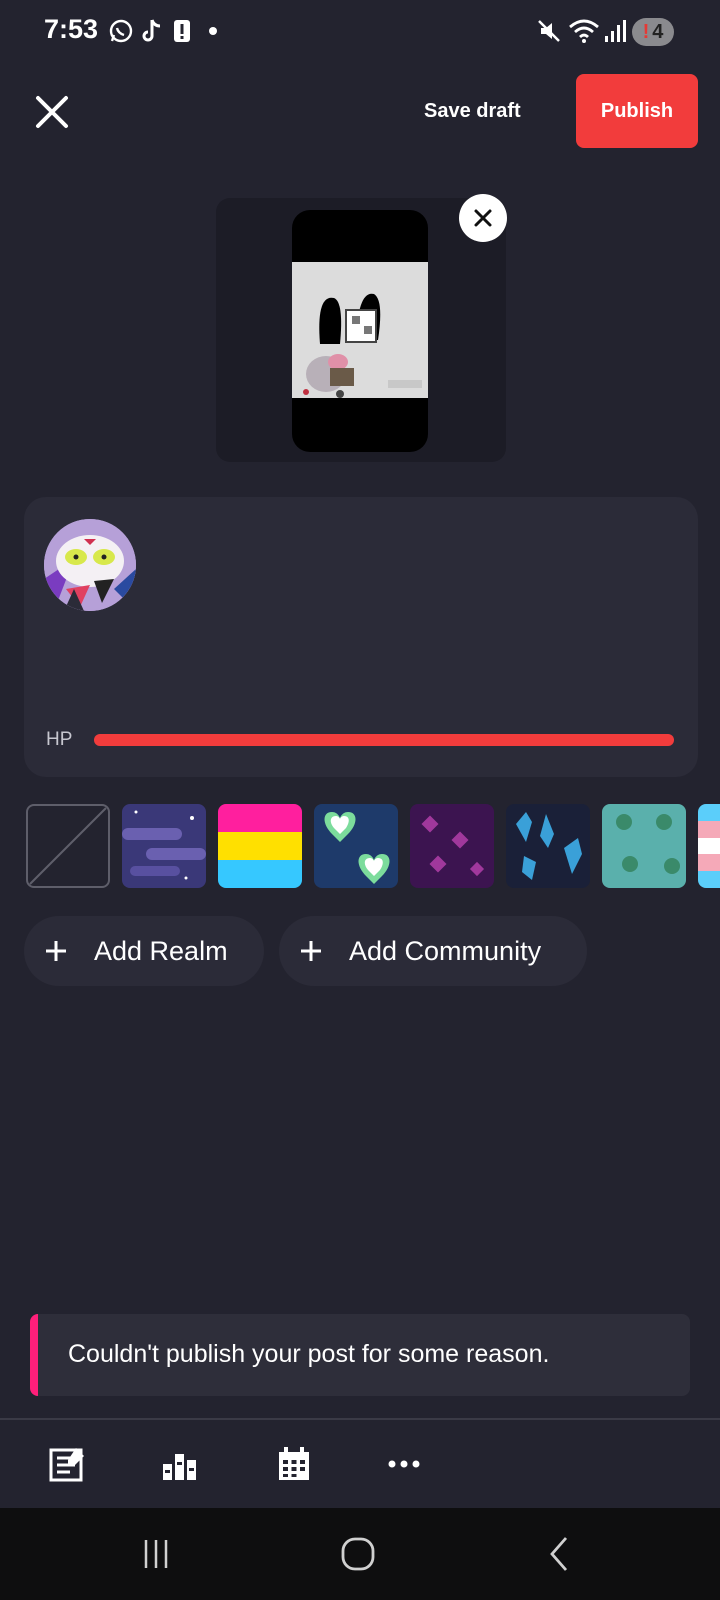  I want to click on trans-flag-icon, so click(709, 846).